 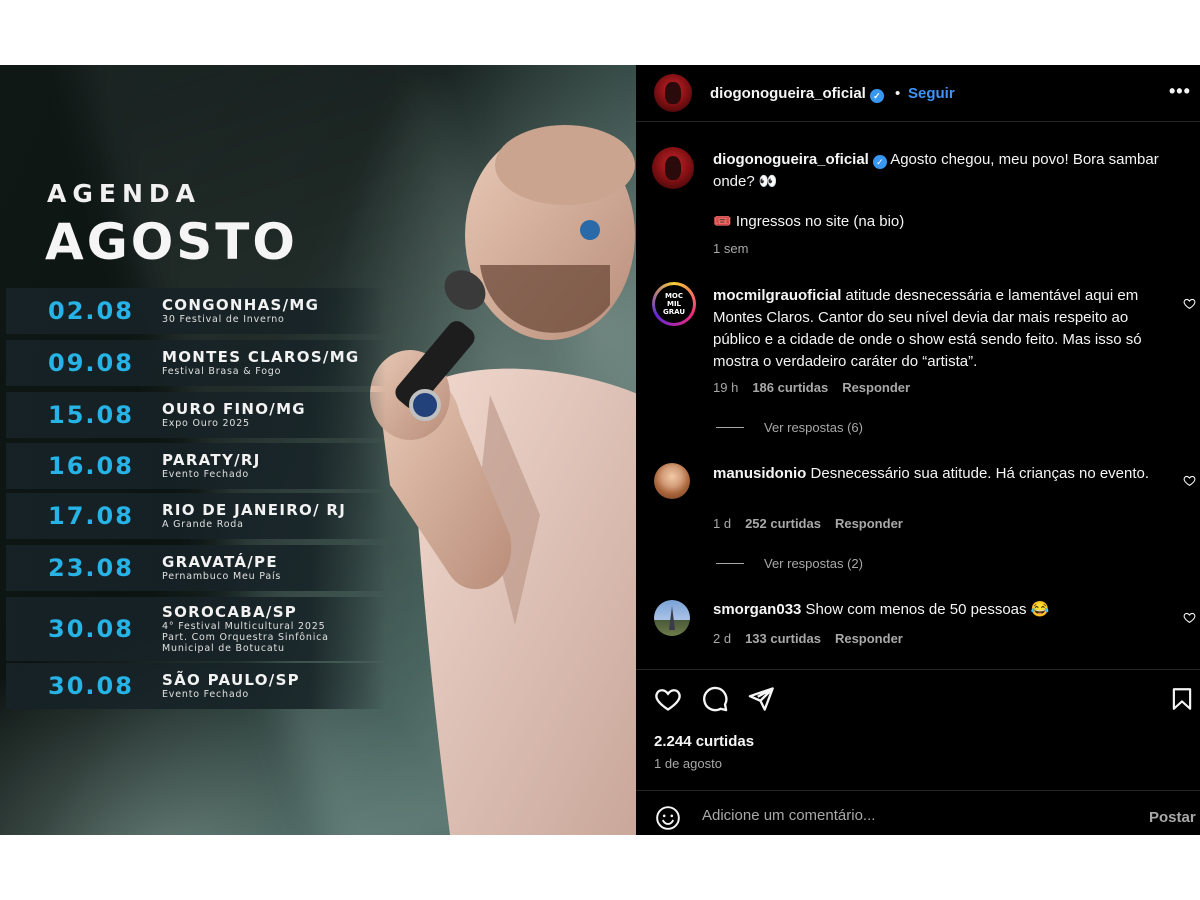 What do you see at coordinates (261, 357) in the screenshot?
I see `tour-city: MONTES CLAROS/MG` at bounding box center [261, 357].